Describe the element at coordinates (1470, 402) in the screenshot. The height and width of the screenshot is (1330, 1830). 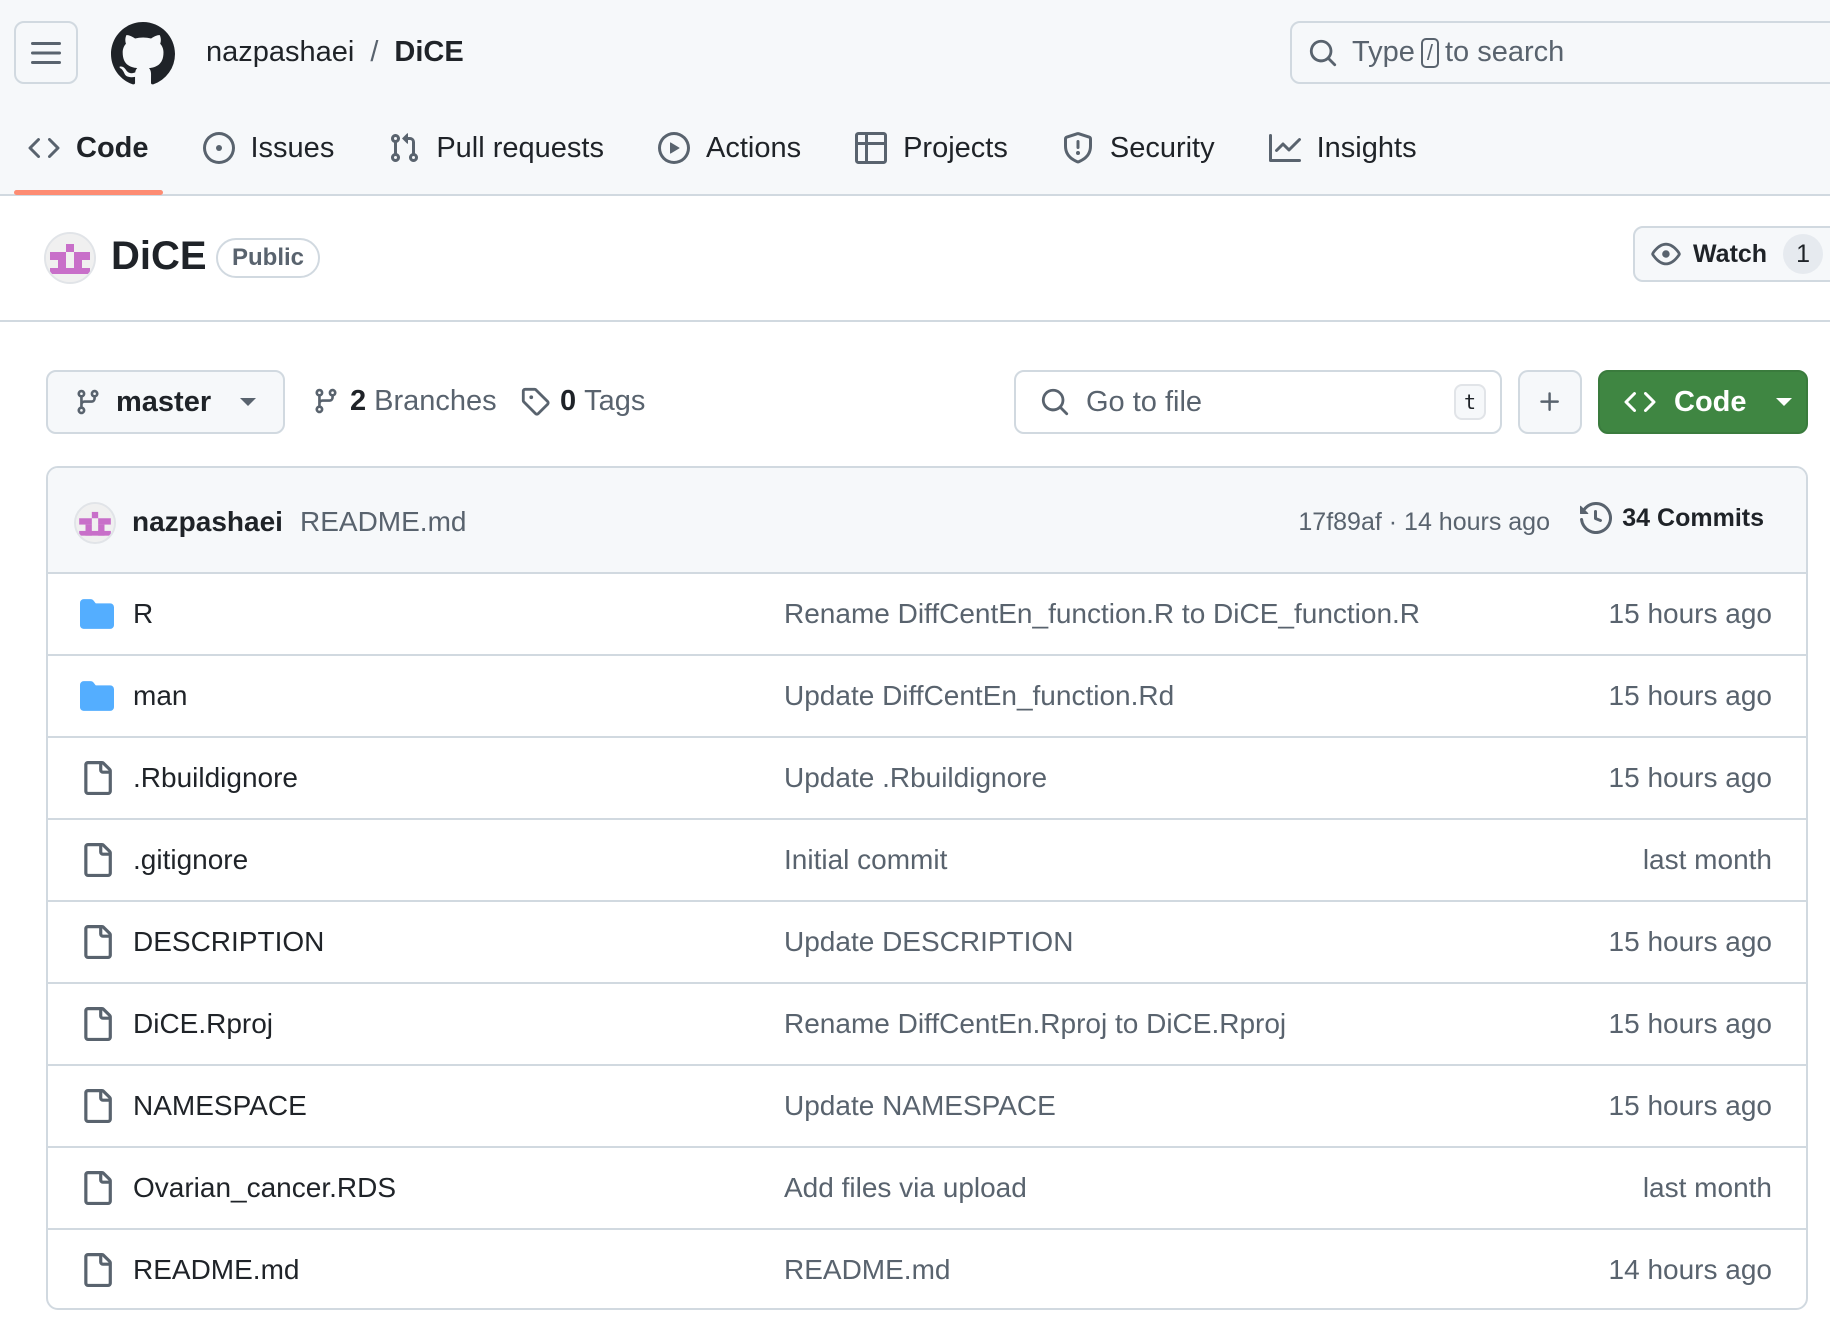
I see `go-to-file-shortcut: t` at that location.